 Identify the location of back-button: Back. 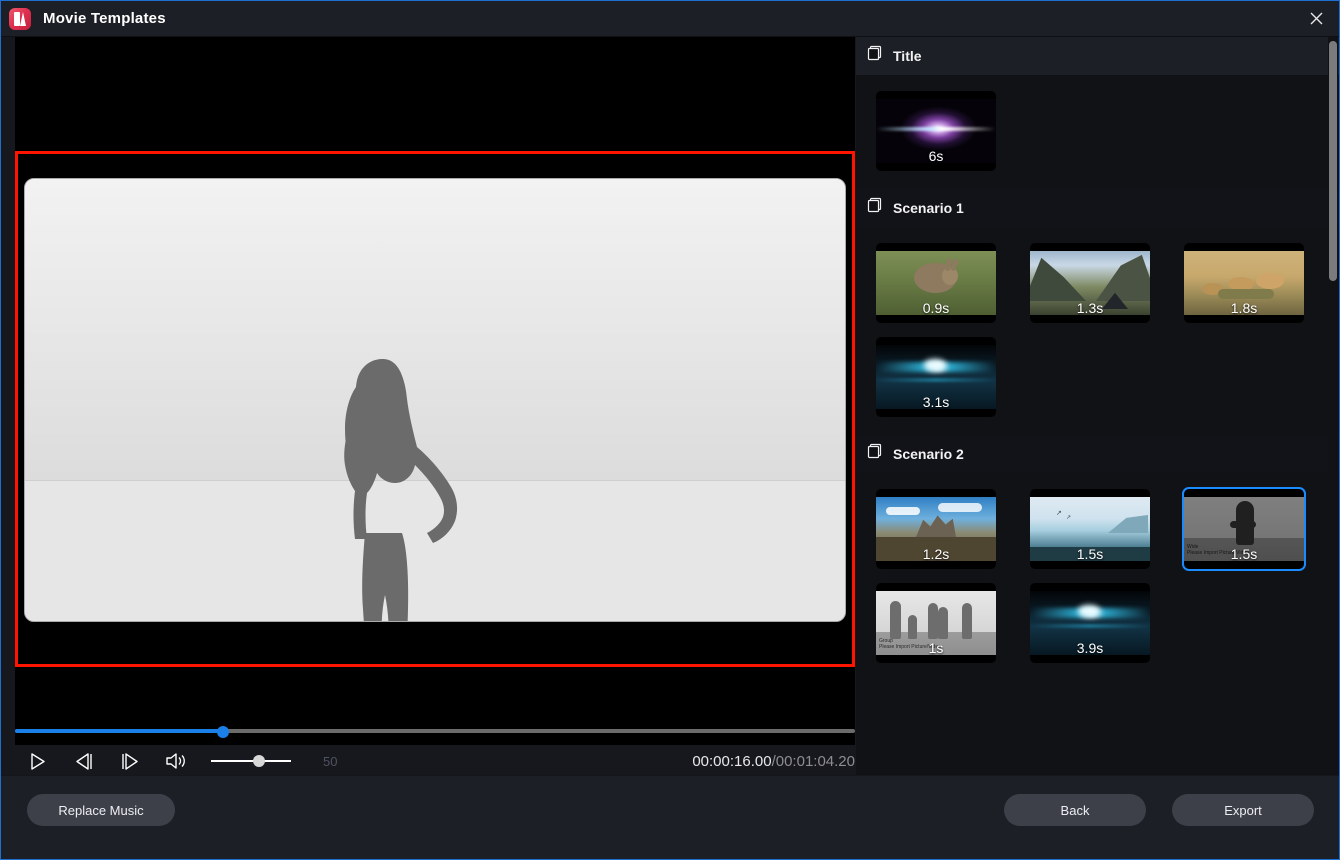
(1075, 810).